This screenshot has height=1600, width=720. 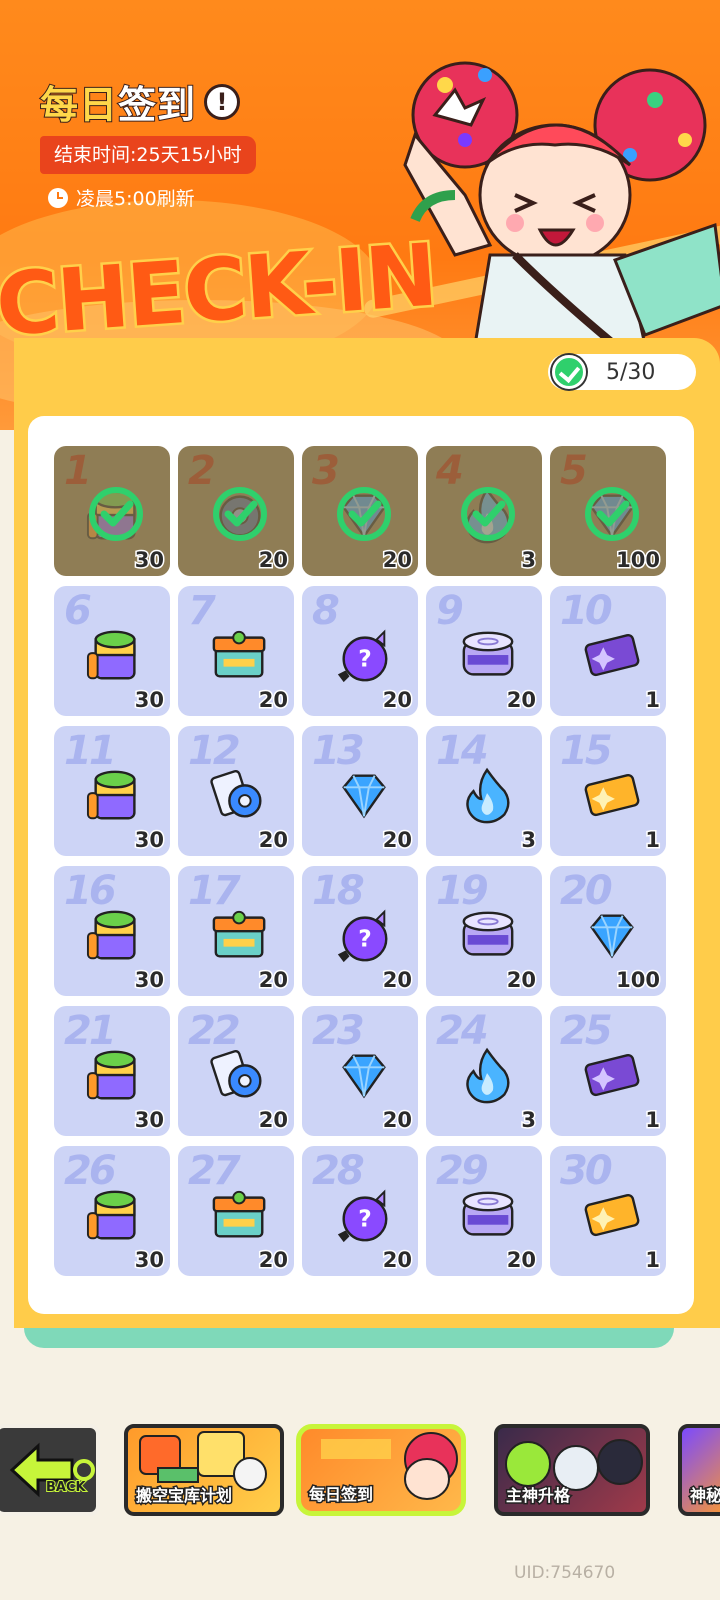 I want to click on day-cell-20: 20 100, so click(x=608, y=931).